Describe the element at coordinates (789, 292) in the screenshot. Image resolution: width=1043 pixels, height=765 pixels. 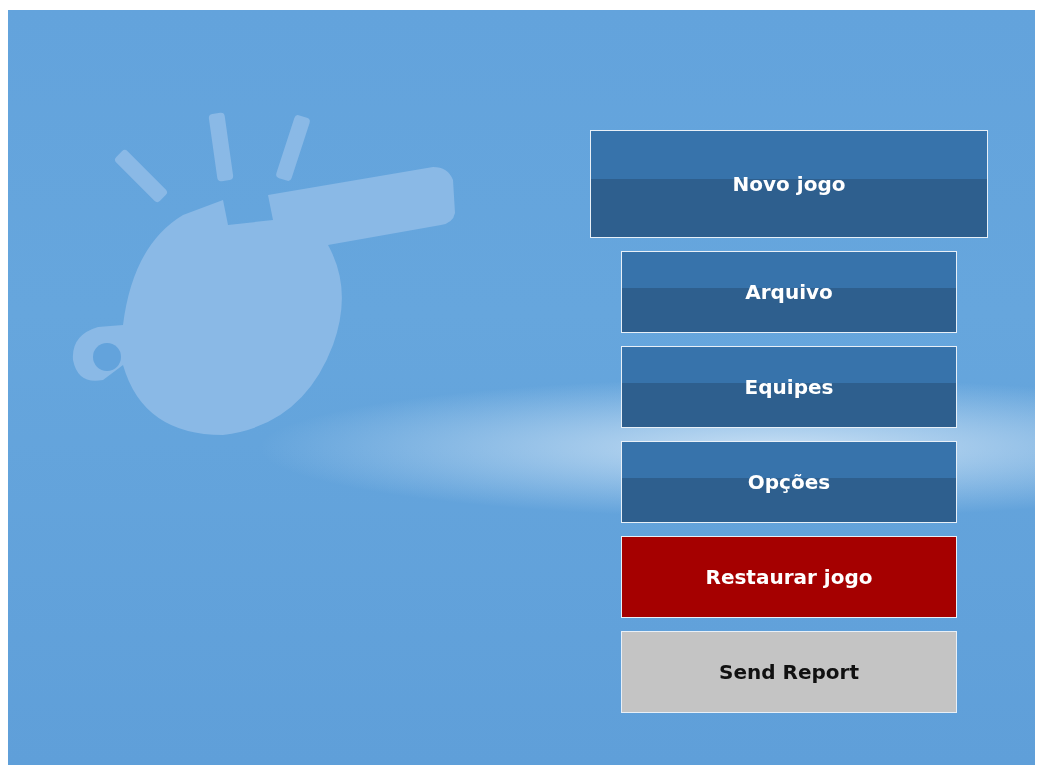
I see `menu-button: Arquivo` at that location.